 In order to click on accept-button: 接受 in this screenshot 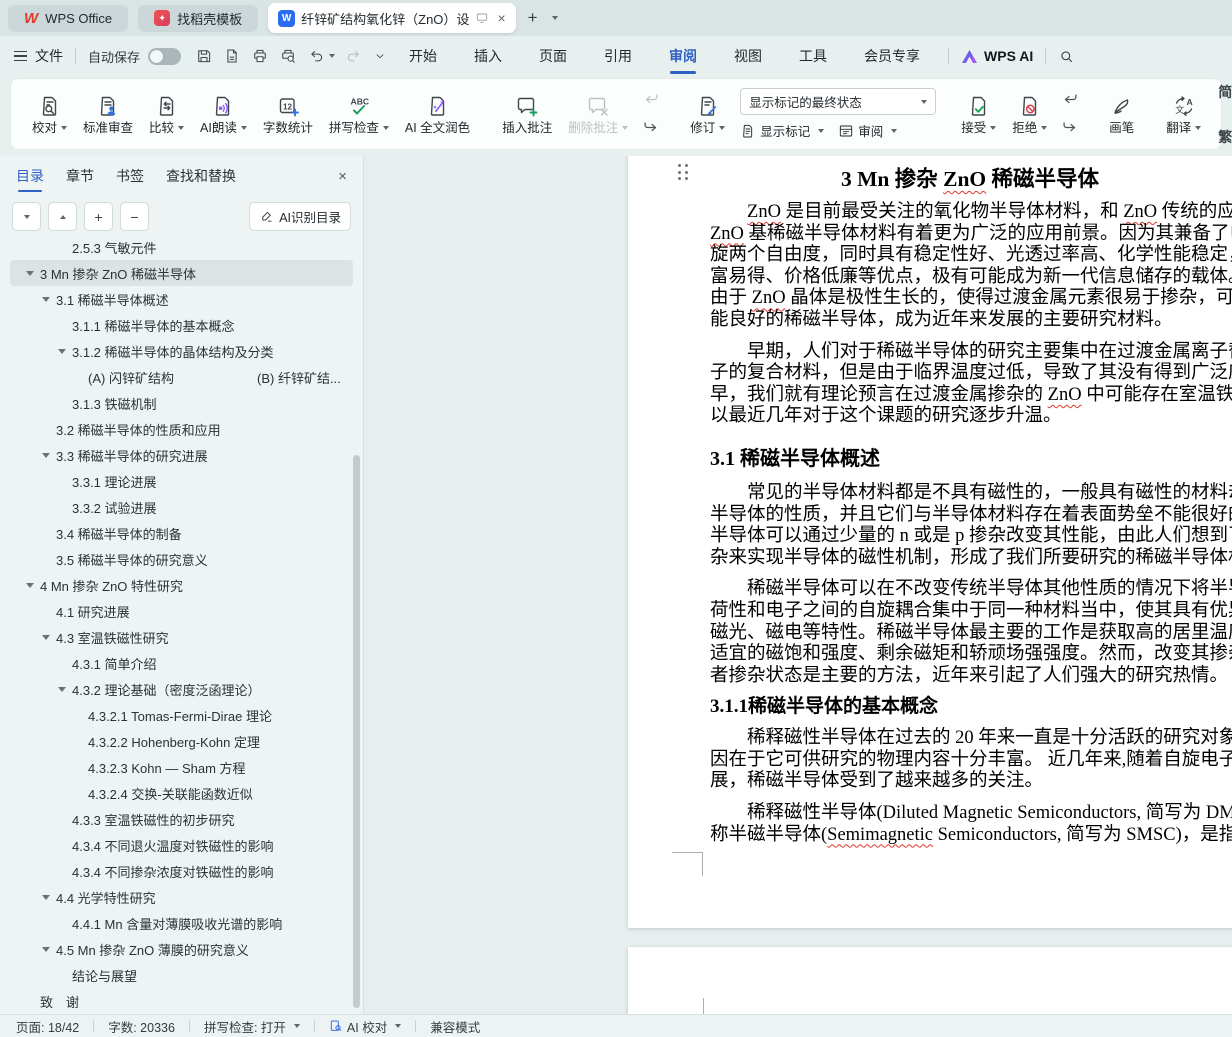, I will do `click(978, 114)`.